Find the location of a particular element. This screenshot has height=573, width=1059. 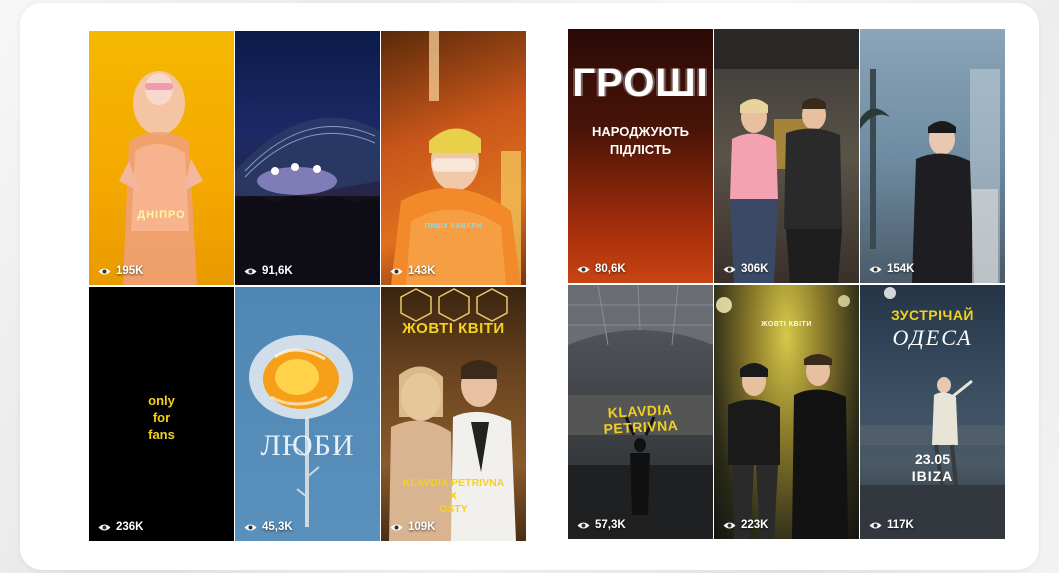

video-tile: 91,6K is located at coordinates (307, 158).